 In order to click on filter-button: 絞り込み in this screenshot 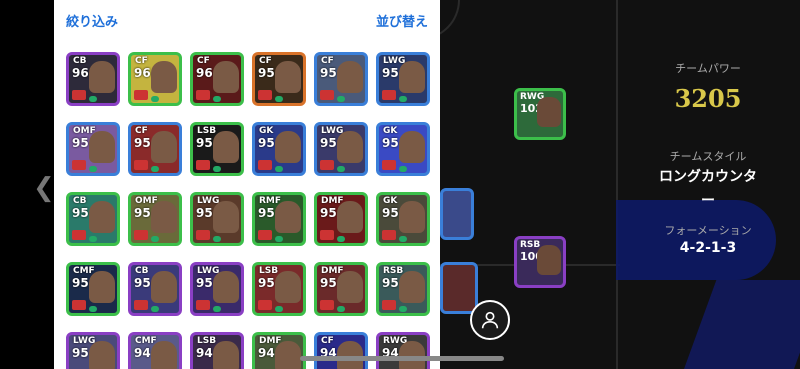, I will do `click(92, 20)`.